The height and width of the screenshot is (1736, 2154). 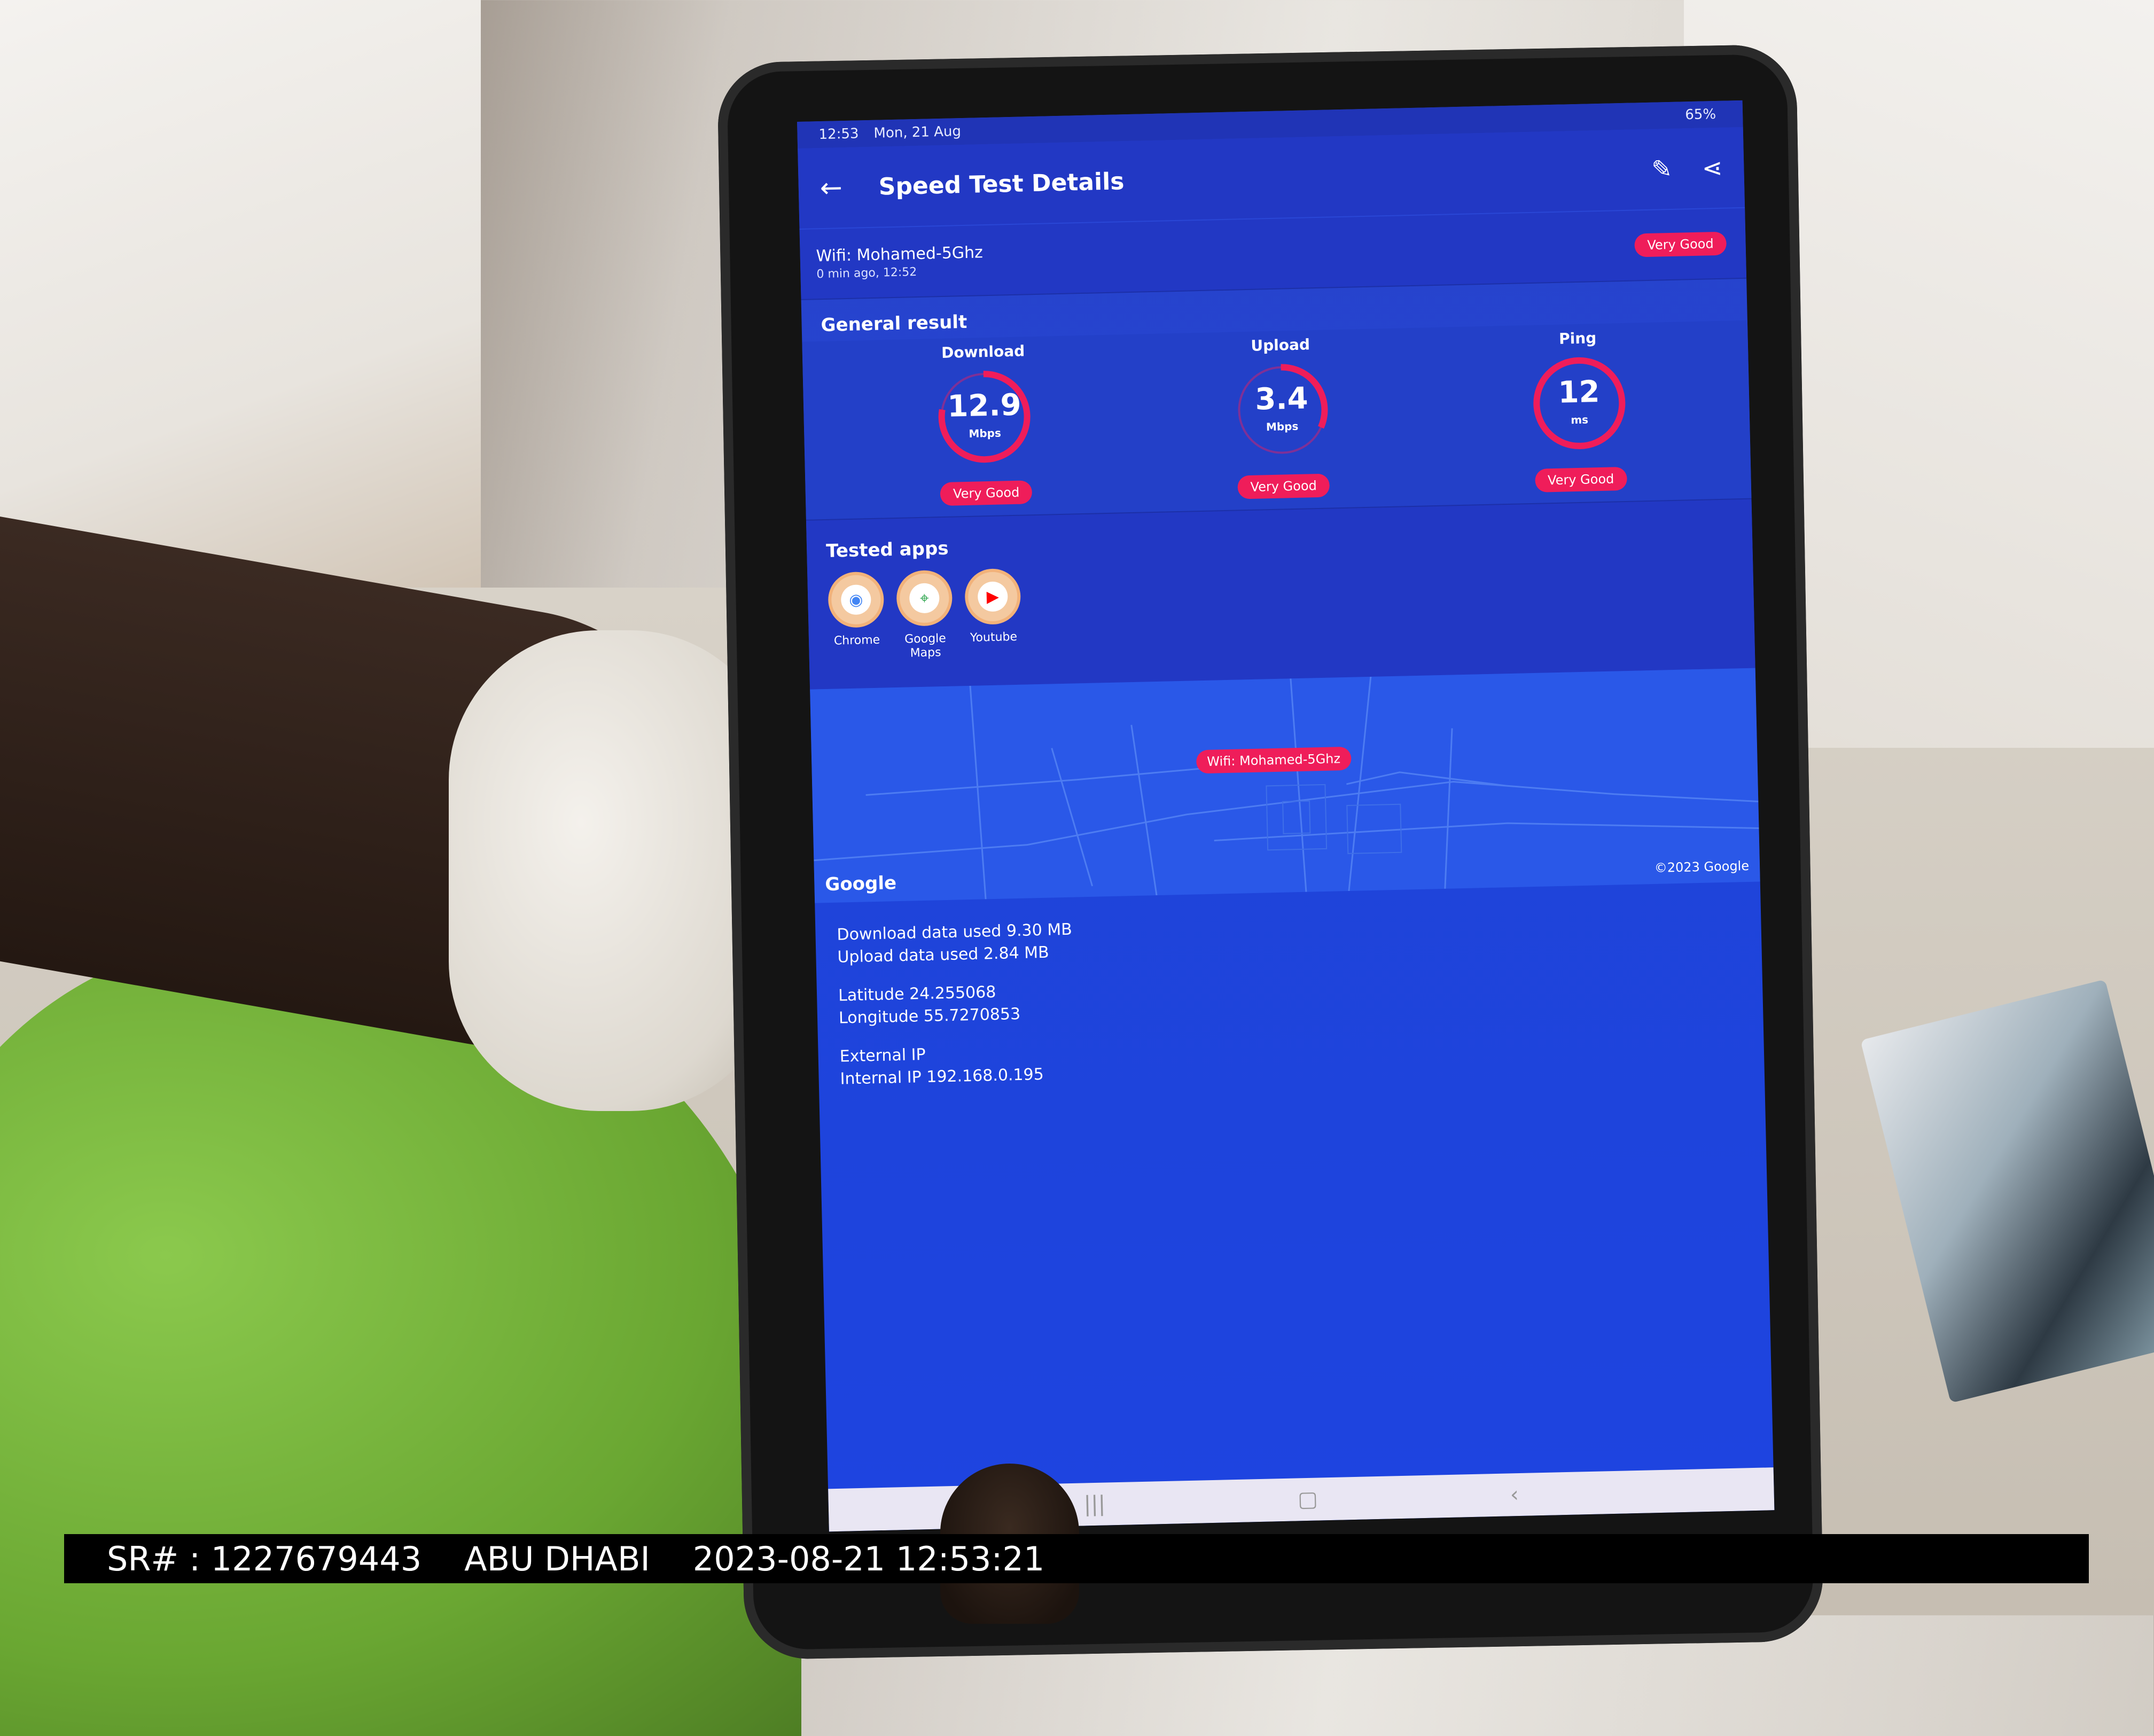 I want to click on home-icon: ▢, so click(x=1308, y=1500).